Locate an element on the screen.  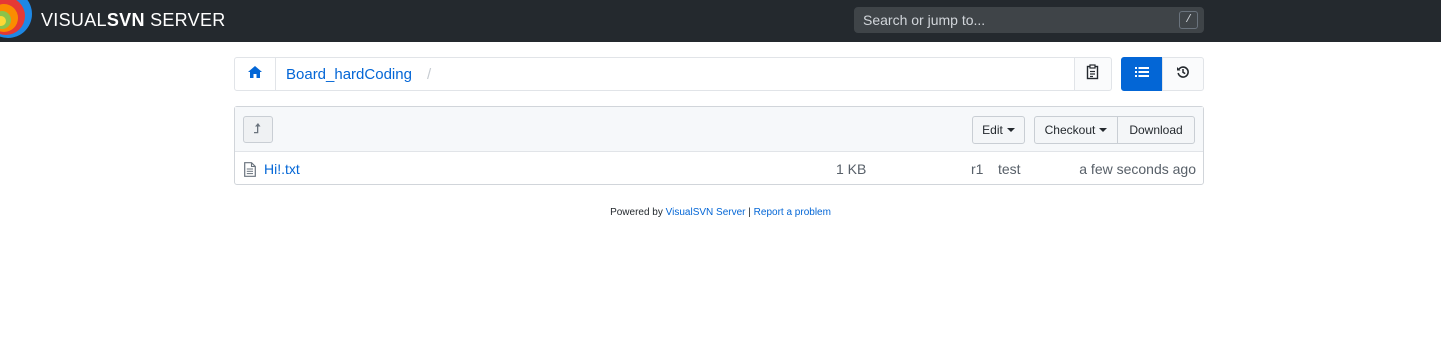
home-icon is located at coordinates (255, 74).